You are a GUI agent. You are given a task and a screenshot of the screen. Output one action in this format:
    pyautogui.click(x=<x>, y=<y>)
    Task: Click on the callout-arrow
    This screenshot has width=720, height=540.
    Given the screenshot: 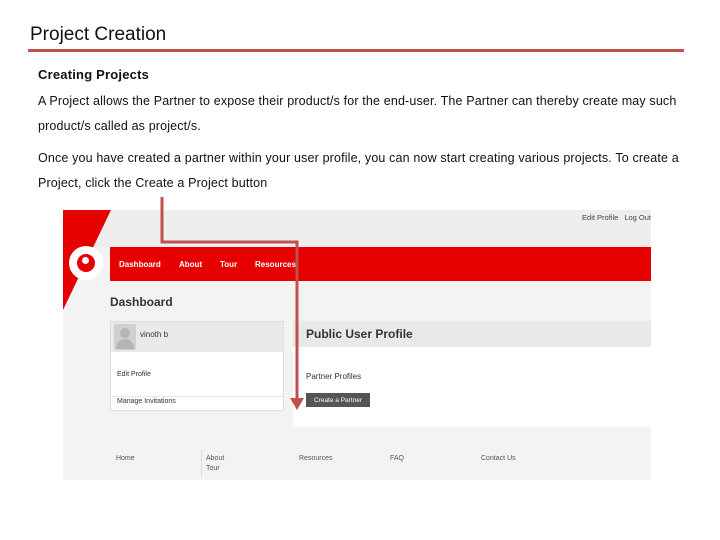 What is the action you would take?
    pyautogui.click(x=232, y=303)
    